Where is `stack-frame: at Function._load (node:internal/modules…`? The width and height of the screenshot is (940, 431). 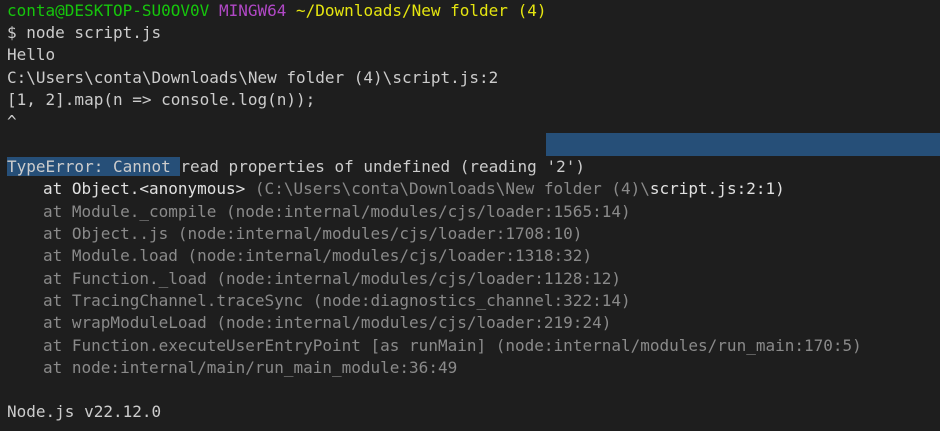 stack-frame: at Function._load (node:internal/modules… is located at coordinates (332, 278).